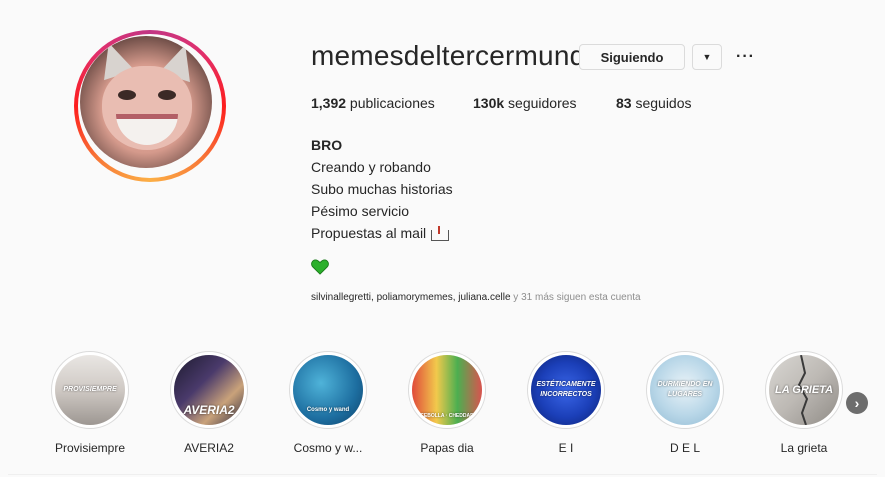 This screenshot has height=477, width=885. Describe the element at coordinates (360, 211) in the screenshot. I see `bio-line: Pésimo servicio` at that location.